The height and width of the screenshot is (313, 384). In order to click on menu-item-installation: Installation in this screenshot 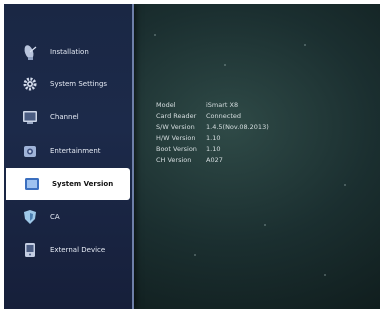, I will do `click(68, 52)`.